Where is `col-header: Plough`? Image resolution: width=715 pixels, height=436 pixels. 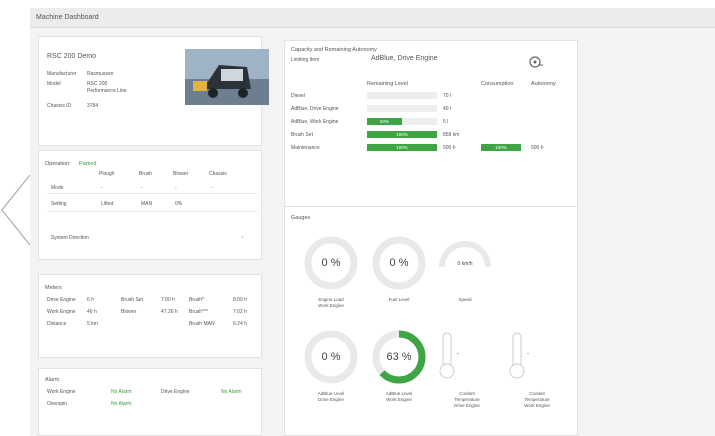
col-header: Plough is located at coordinates (107, 174).